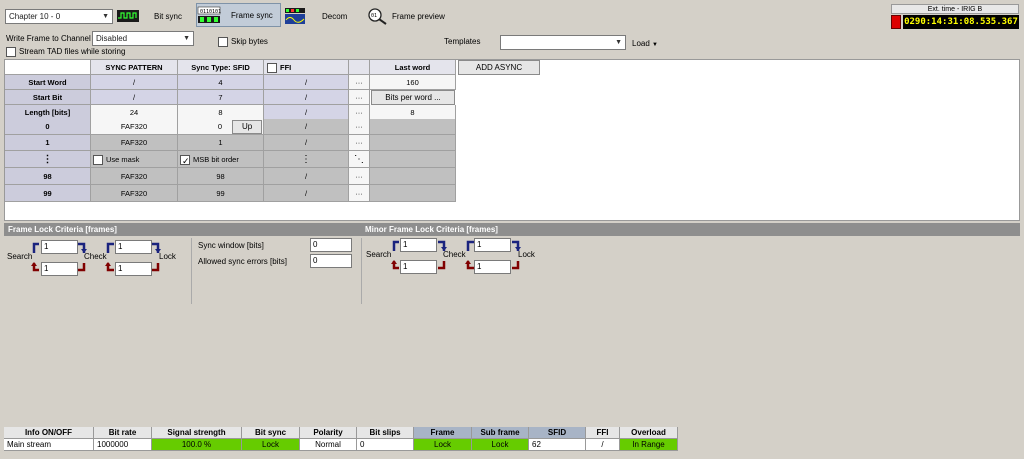 The height and width of the screenshot is (459, 1024). I want to click on use-mask-checkbox: Use mask, so click(134, 159).